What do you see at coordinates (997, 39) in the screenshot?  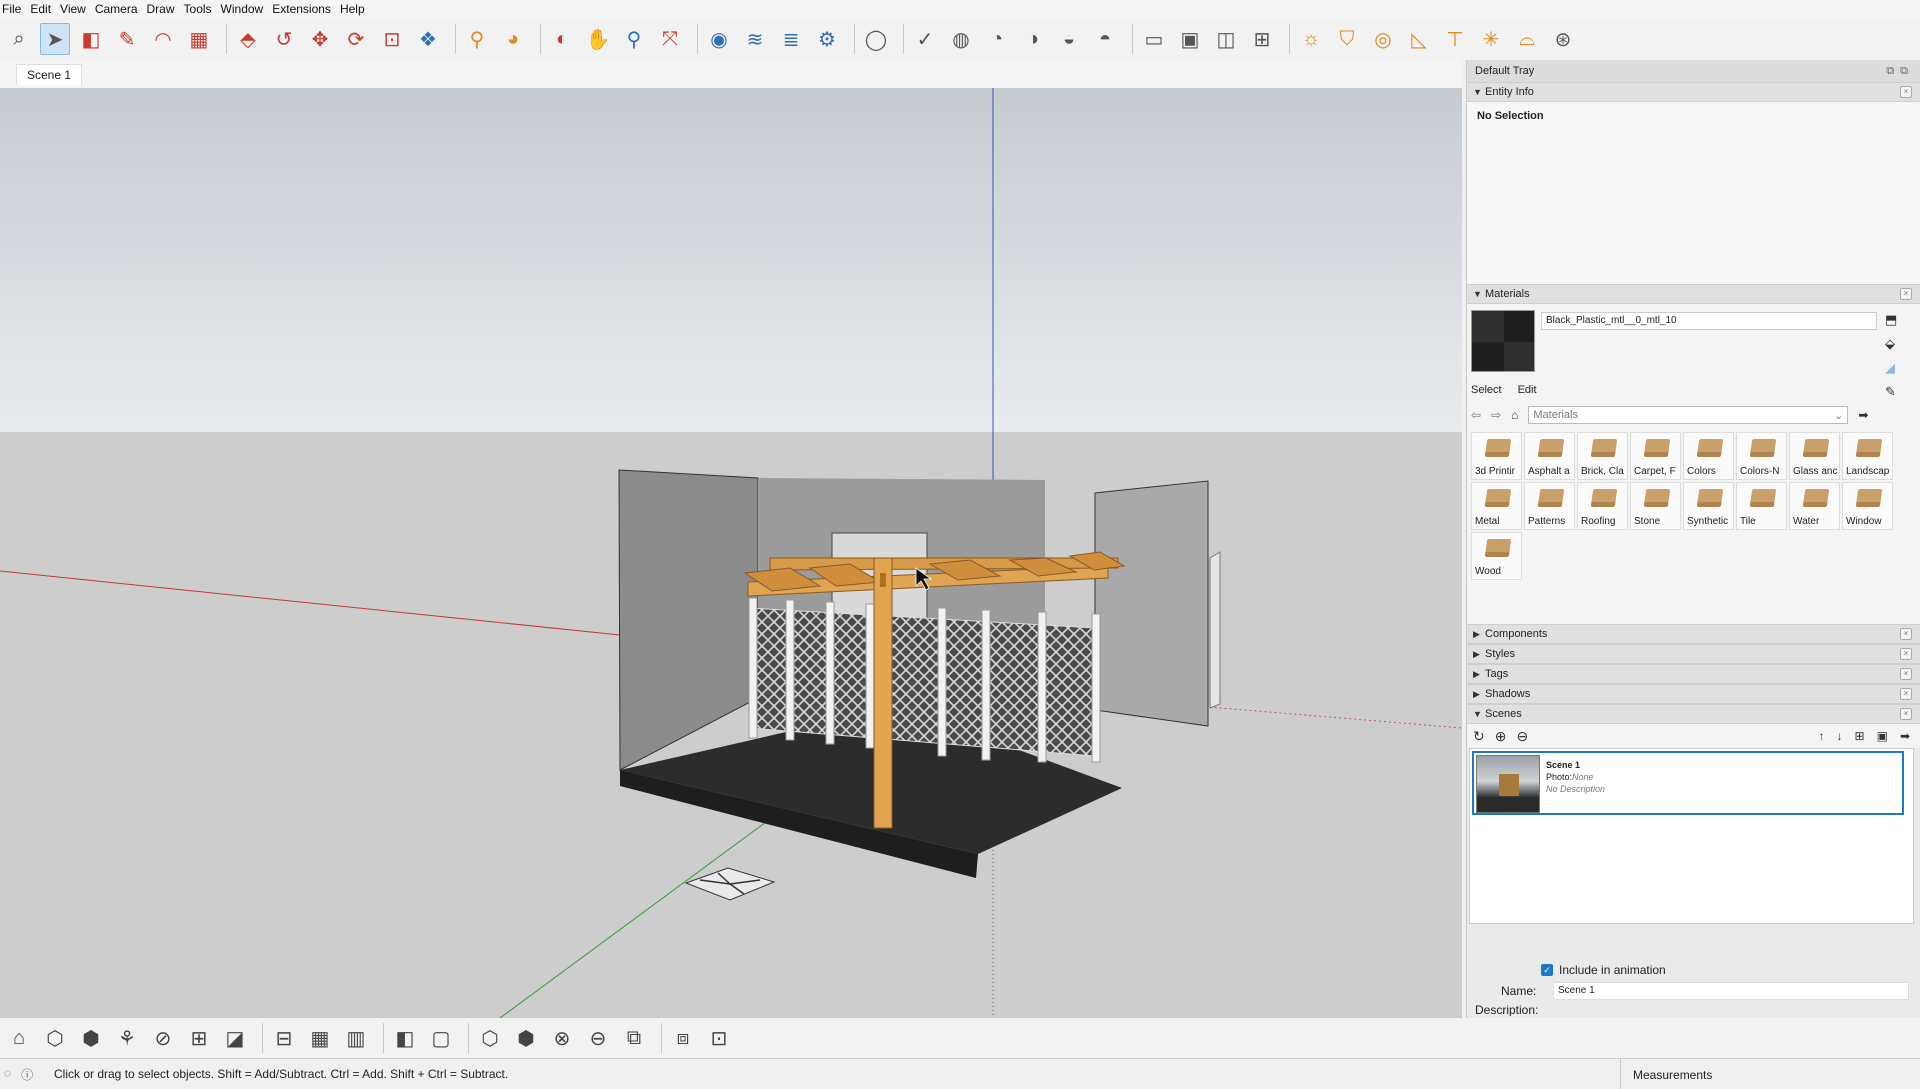 I see `intersect-icon: ◔` at bounding box center [997, 39].